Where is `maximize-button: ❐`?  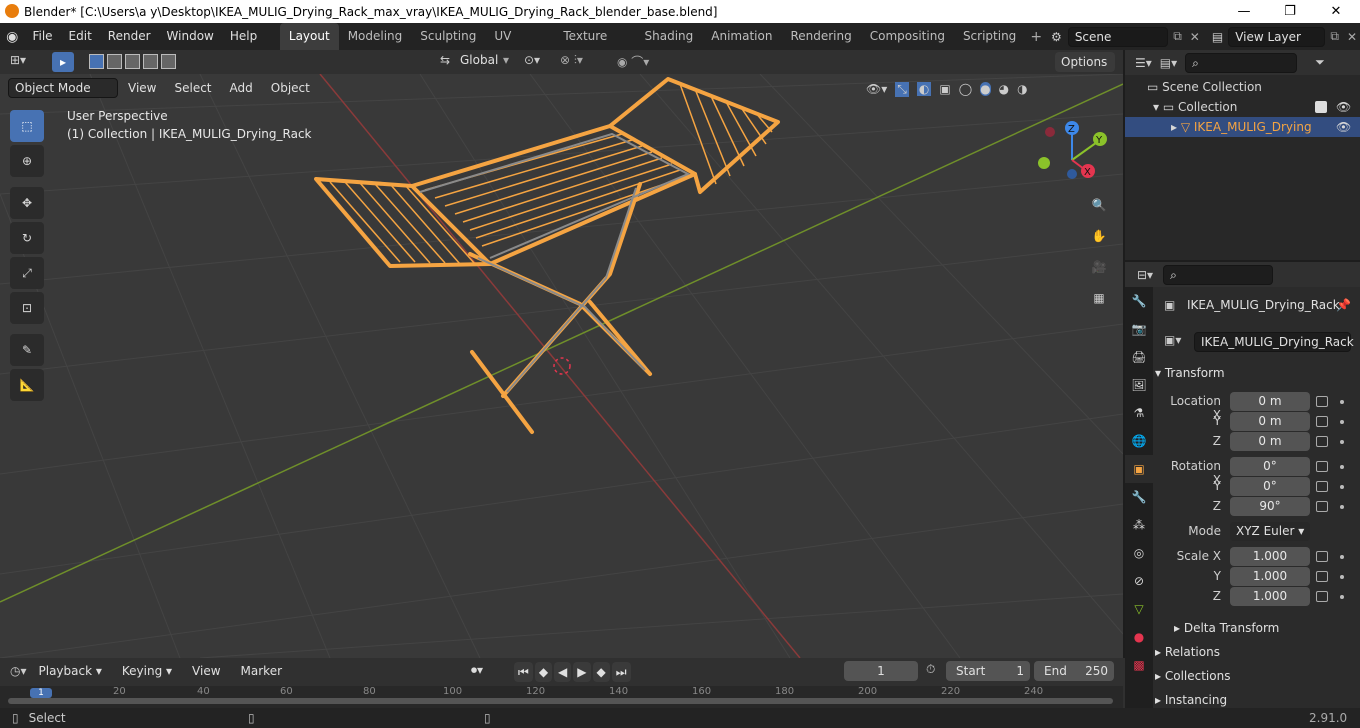
maximize-button: ❐ is located at coordinates (1290, 11).